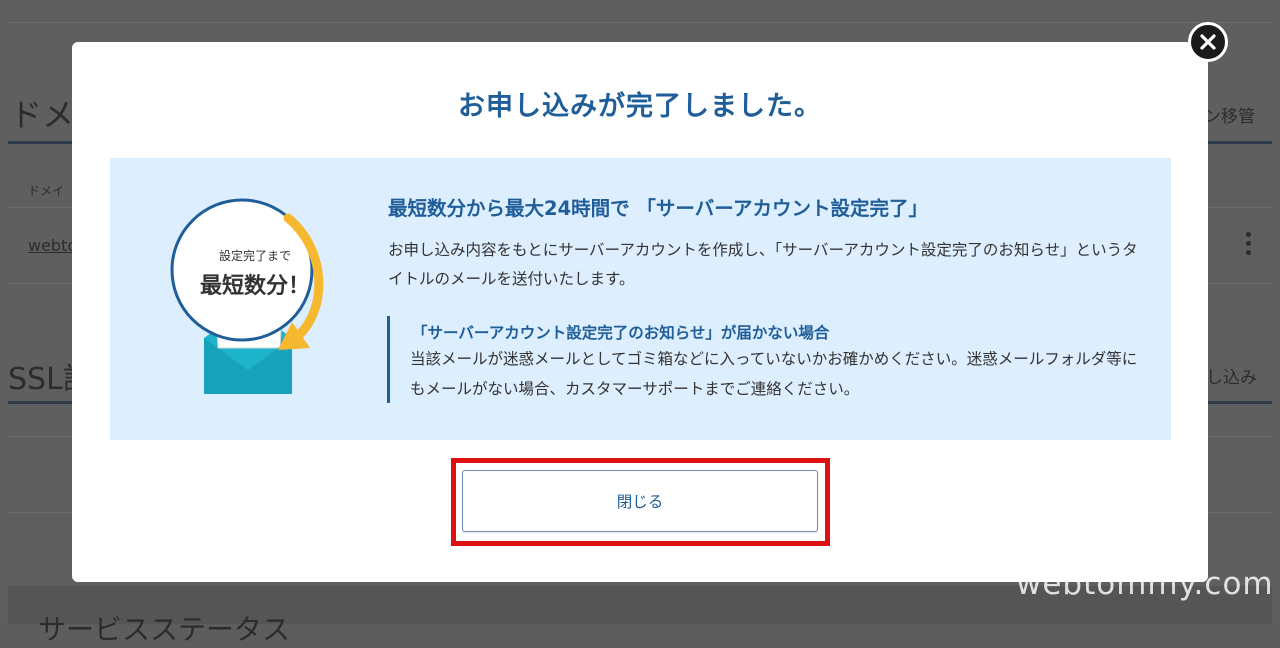  I want to click on modal-close-icon, so click(1208, 42).